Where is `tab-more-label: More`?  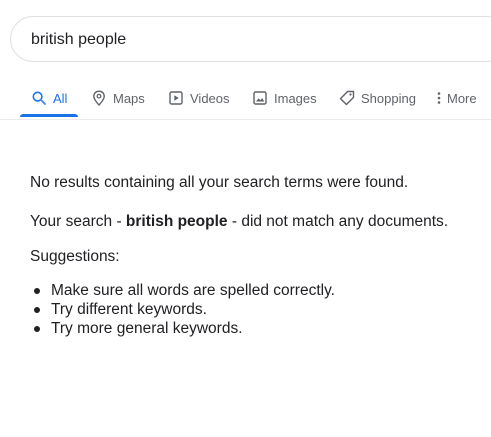 tab-more-label: More is located at coordinates (462, 98).